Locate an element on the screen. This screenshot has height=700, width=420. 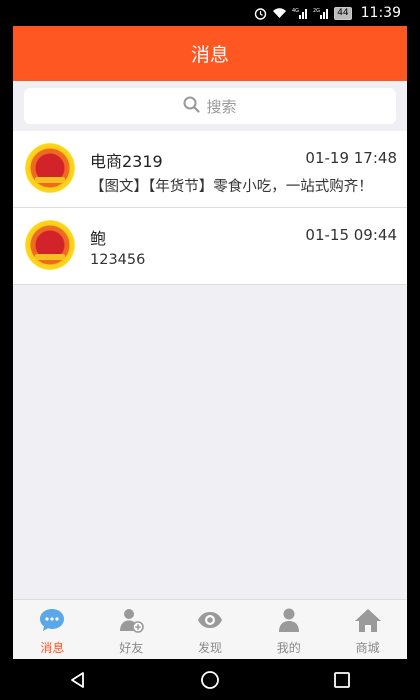
page-title: 消息 is located at coordinates (209, 55).